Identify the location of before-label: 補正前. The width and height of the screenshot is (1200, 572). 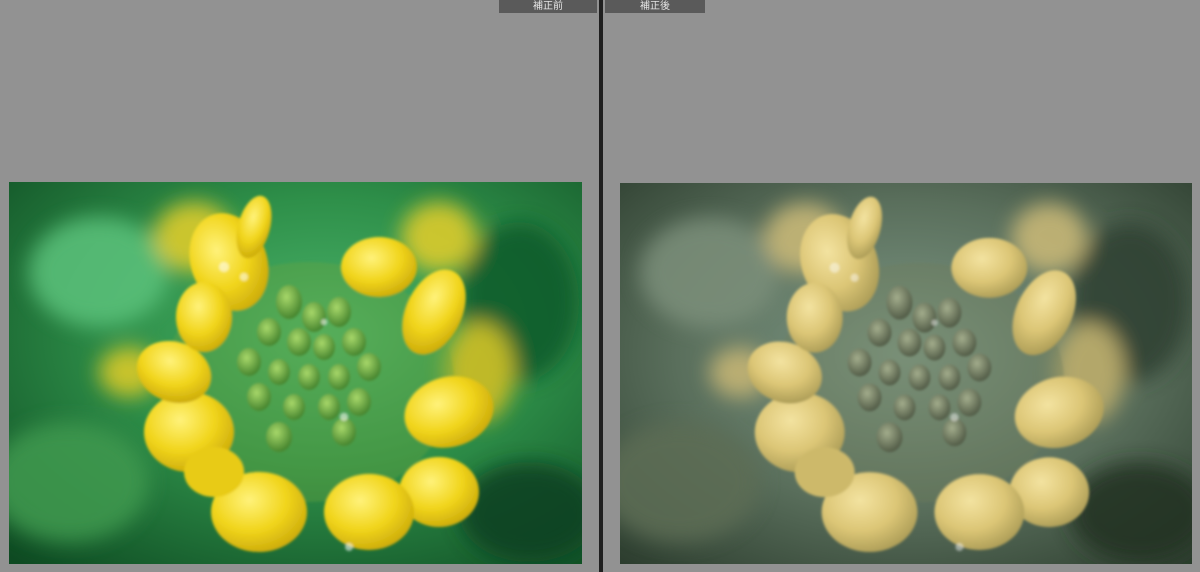
(548, 6).